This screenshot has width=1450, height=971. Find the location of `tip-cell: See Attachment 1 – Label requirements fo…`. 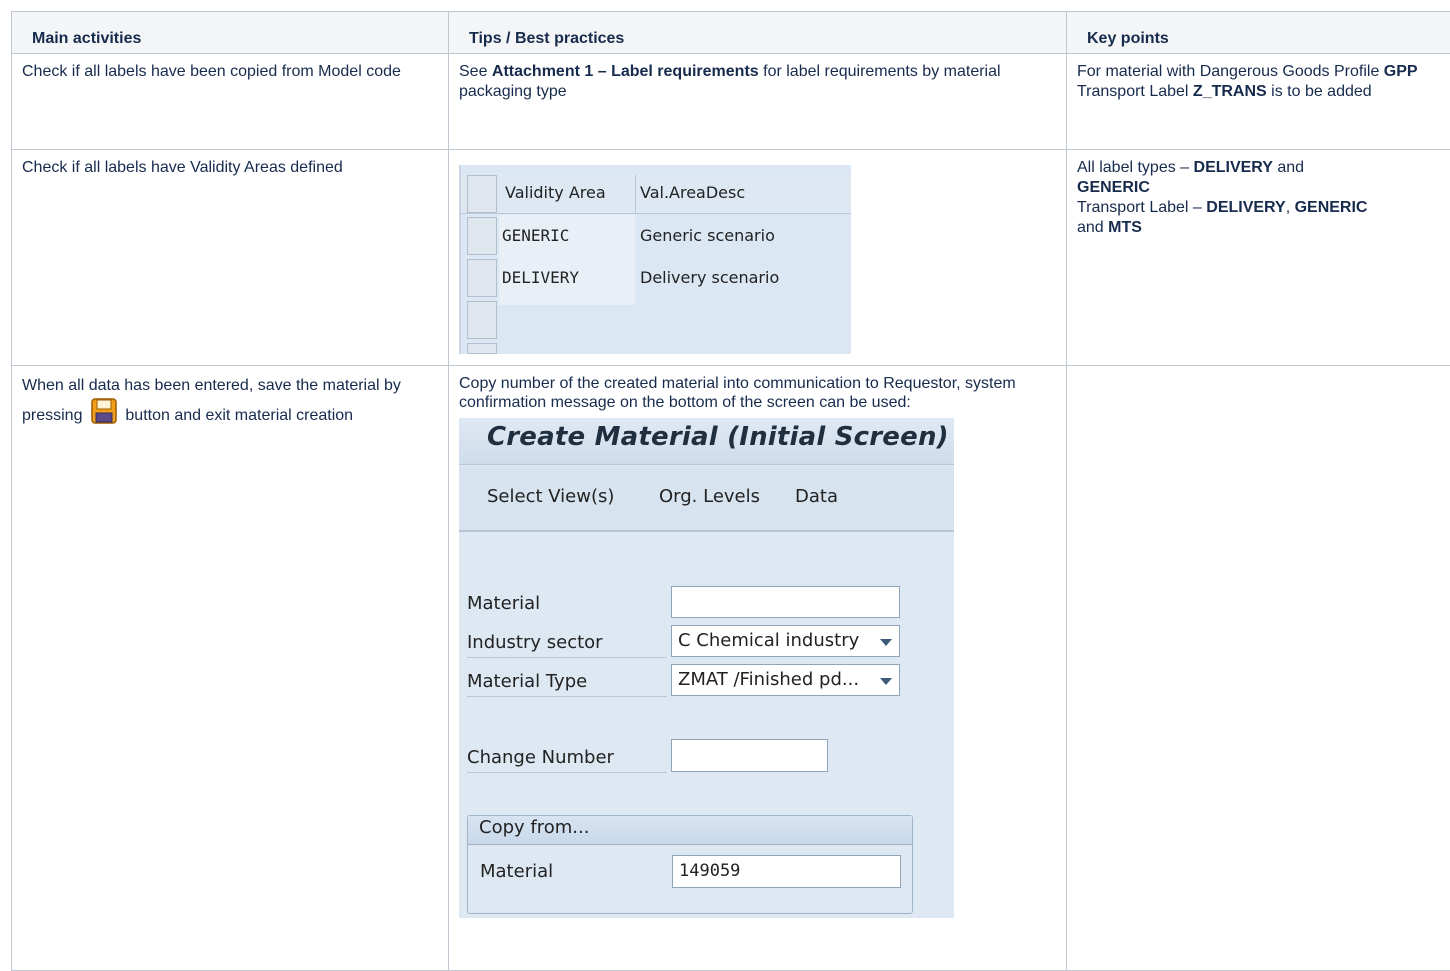

tip-cell: See Attachment 1 – Label requirements fo… is located at coordinates (758, 102).